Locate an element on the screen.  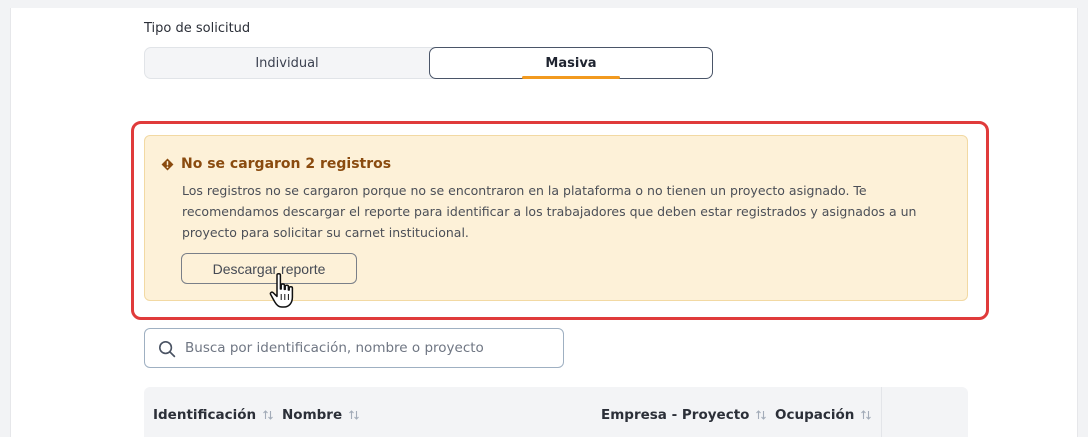
request-type-toggle: Individual Masiva is located at coordinates (428, 63).